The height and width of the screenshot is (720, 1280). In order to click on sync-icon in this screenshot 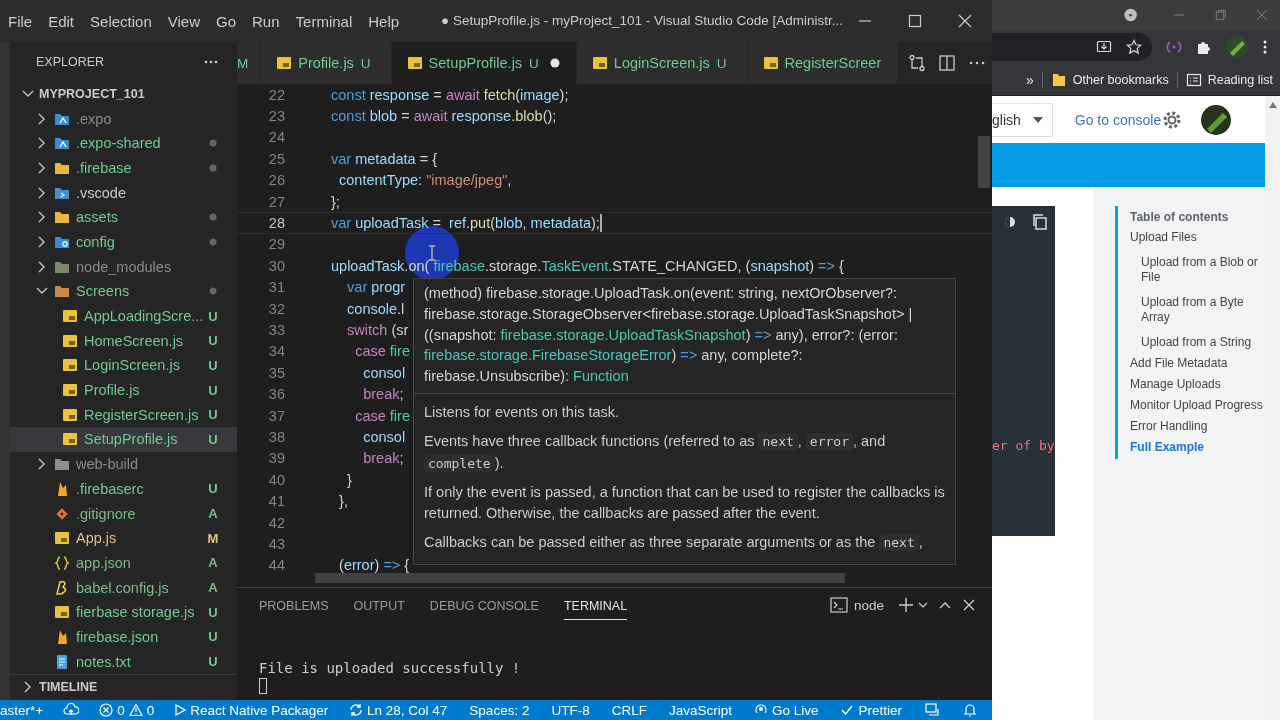, I will do `click(356, 710)`.